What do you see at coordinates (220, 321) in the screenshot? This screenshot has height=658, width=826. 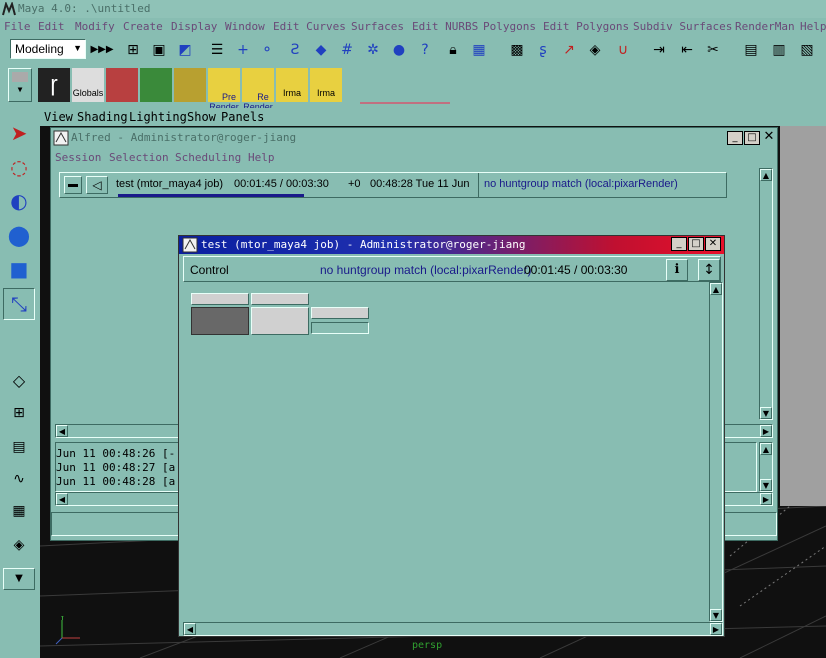 I see `task-node-active` at bounding box center [220, 321].